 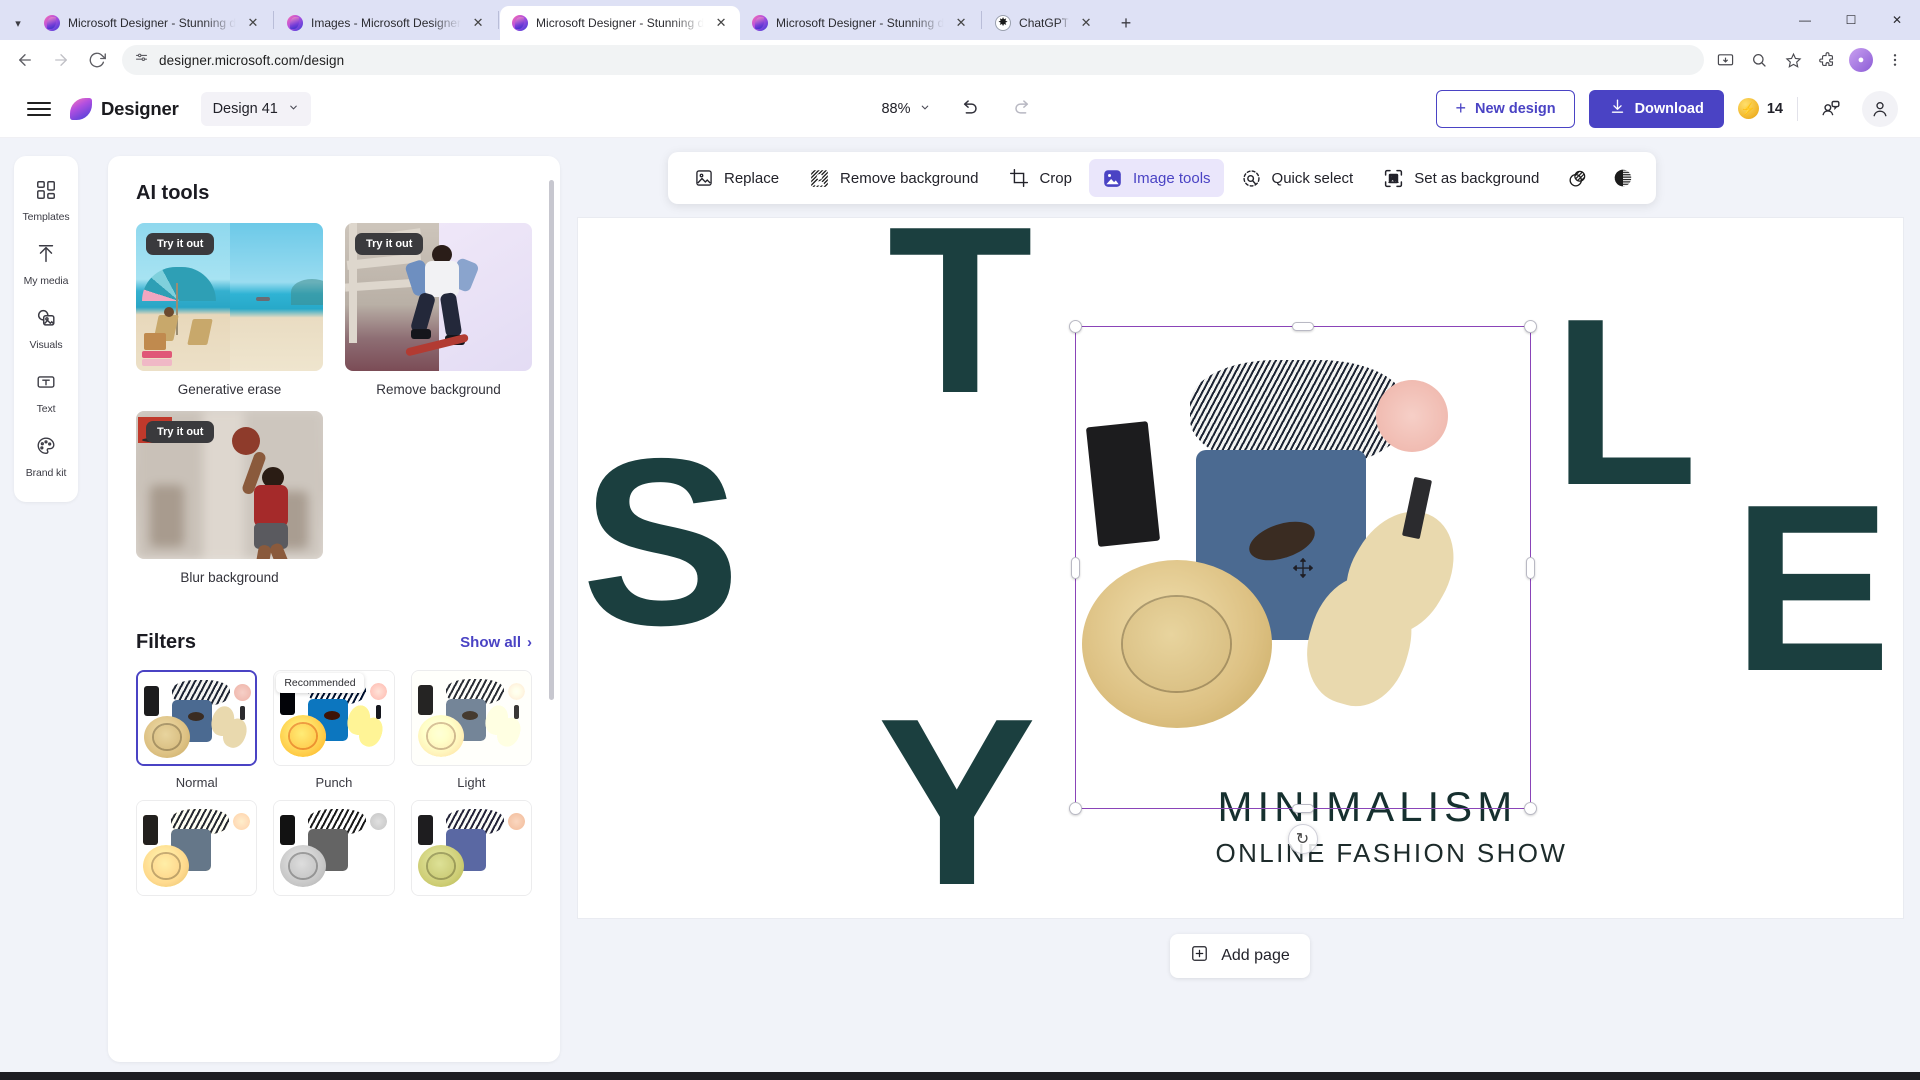 I want to click on browser-tab-2: Images - Microsoft Designer ✕, so click(x=386, y=23).